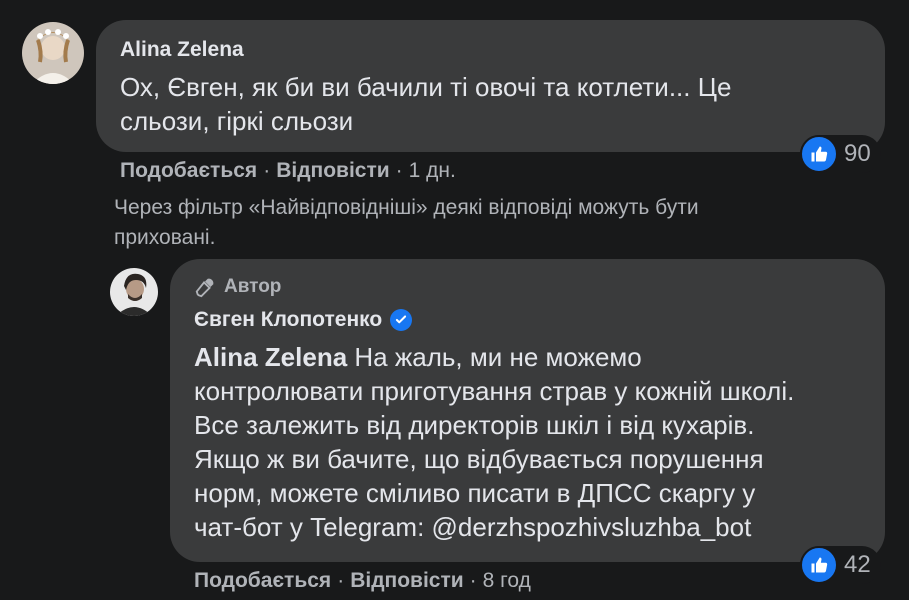  What do you see at coordinates (840, 565) in the screenshot?
I see `reply-reaction-summary: 42` at bounding box center [840, 565].